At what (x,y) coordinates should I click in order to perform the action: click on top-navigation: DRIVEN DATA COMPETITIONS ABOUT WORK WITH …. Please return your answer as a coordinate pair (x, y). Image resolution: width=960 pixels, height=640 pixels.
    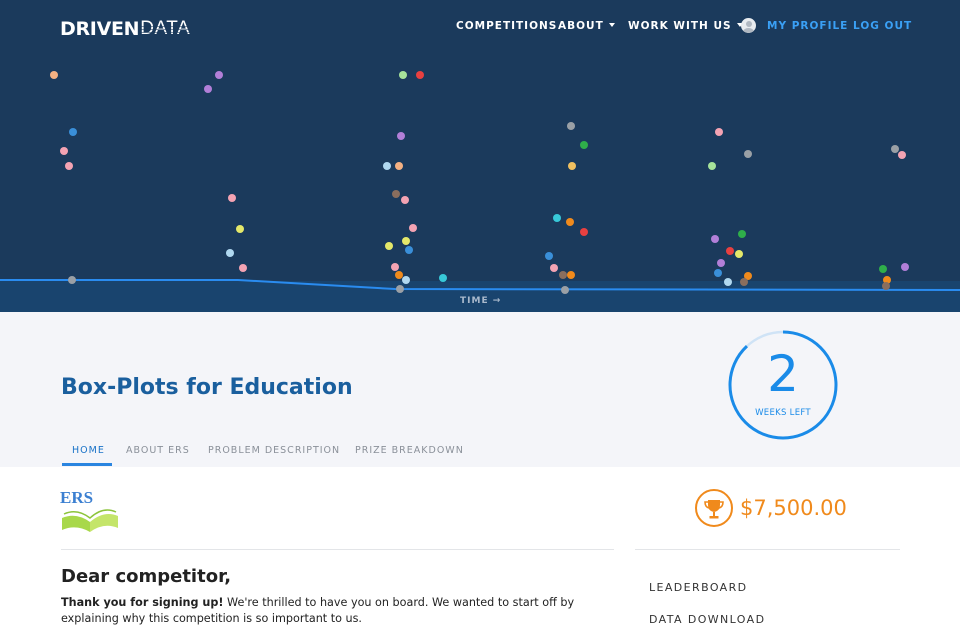
    Looking at the image, I should click on (480, 27).